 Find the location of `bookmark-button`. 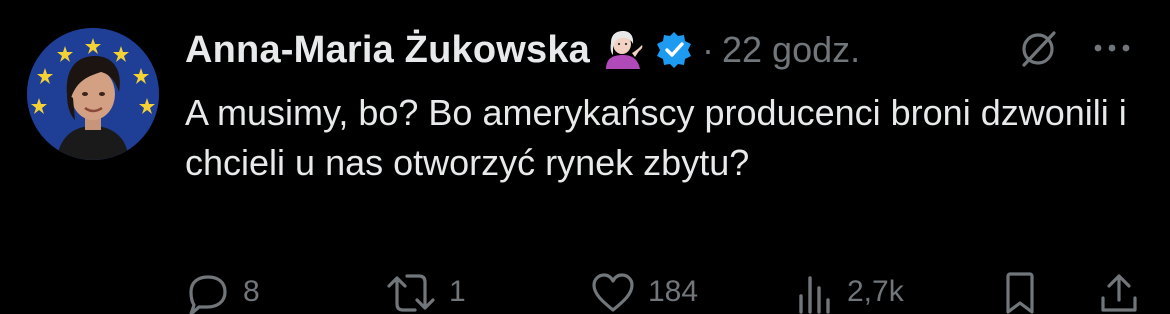

bookmark-button is located at coordinates (1020, 292).